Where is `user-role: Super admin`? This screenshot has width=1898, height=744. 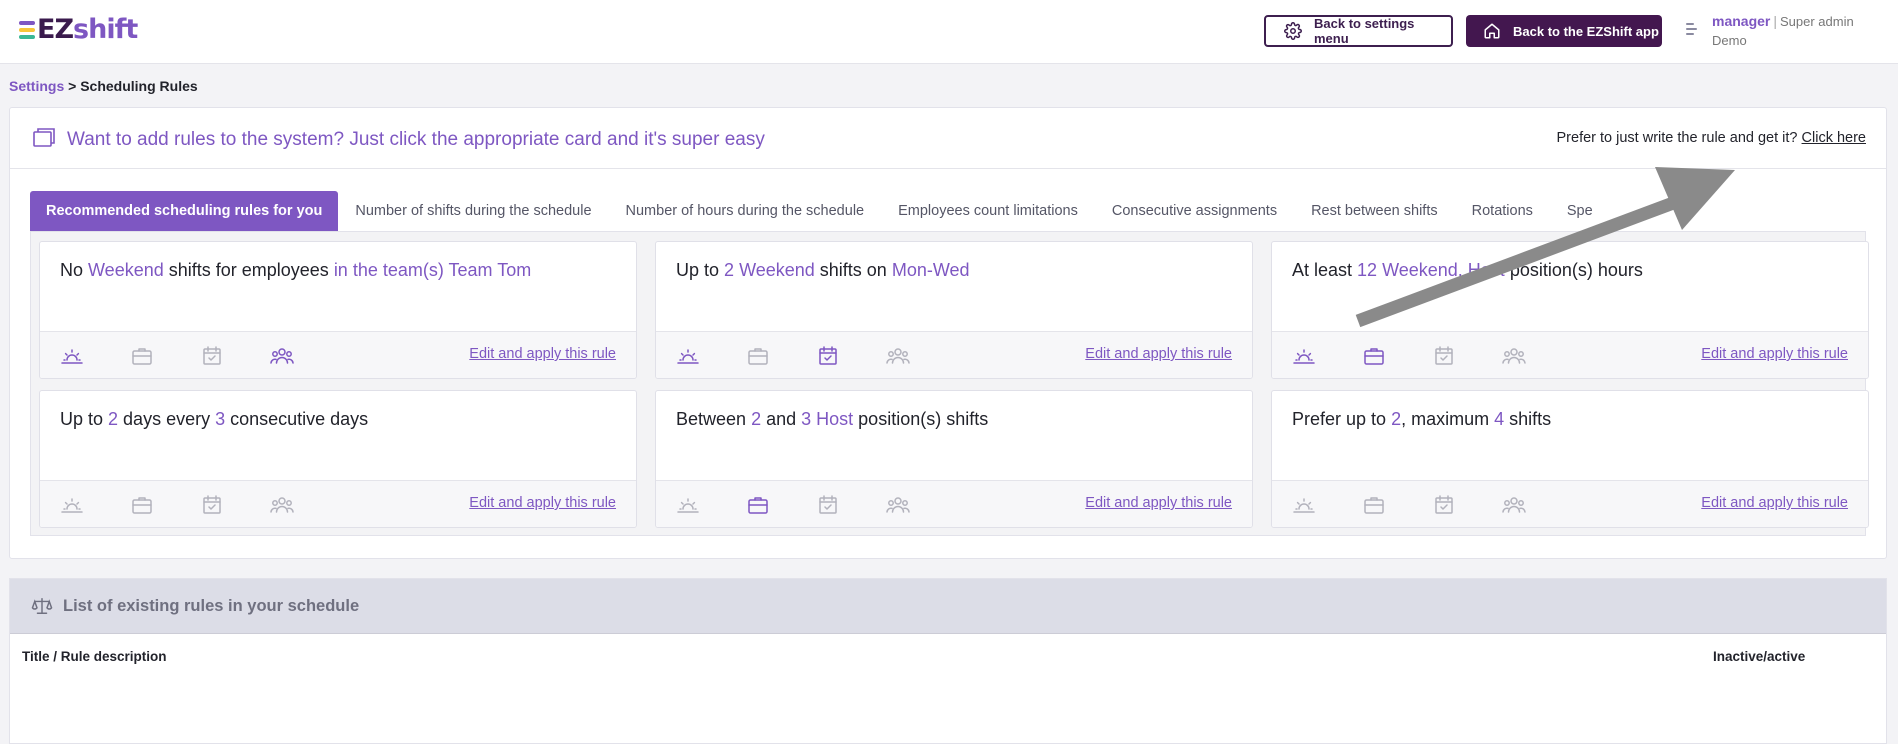 user-role: Super admin is located at coordinates (1817, 21).